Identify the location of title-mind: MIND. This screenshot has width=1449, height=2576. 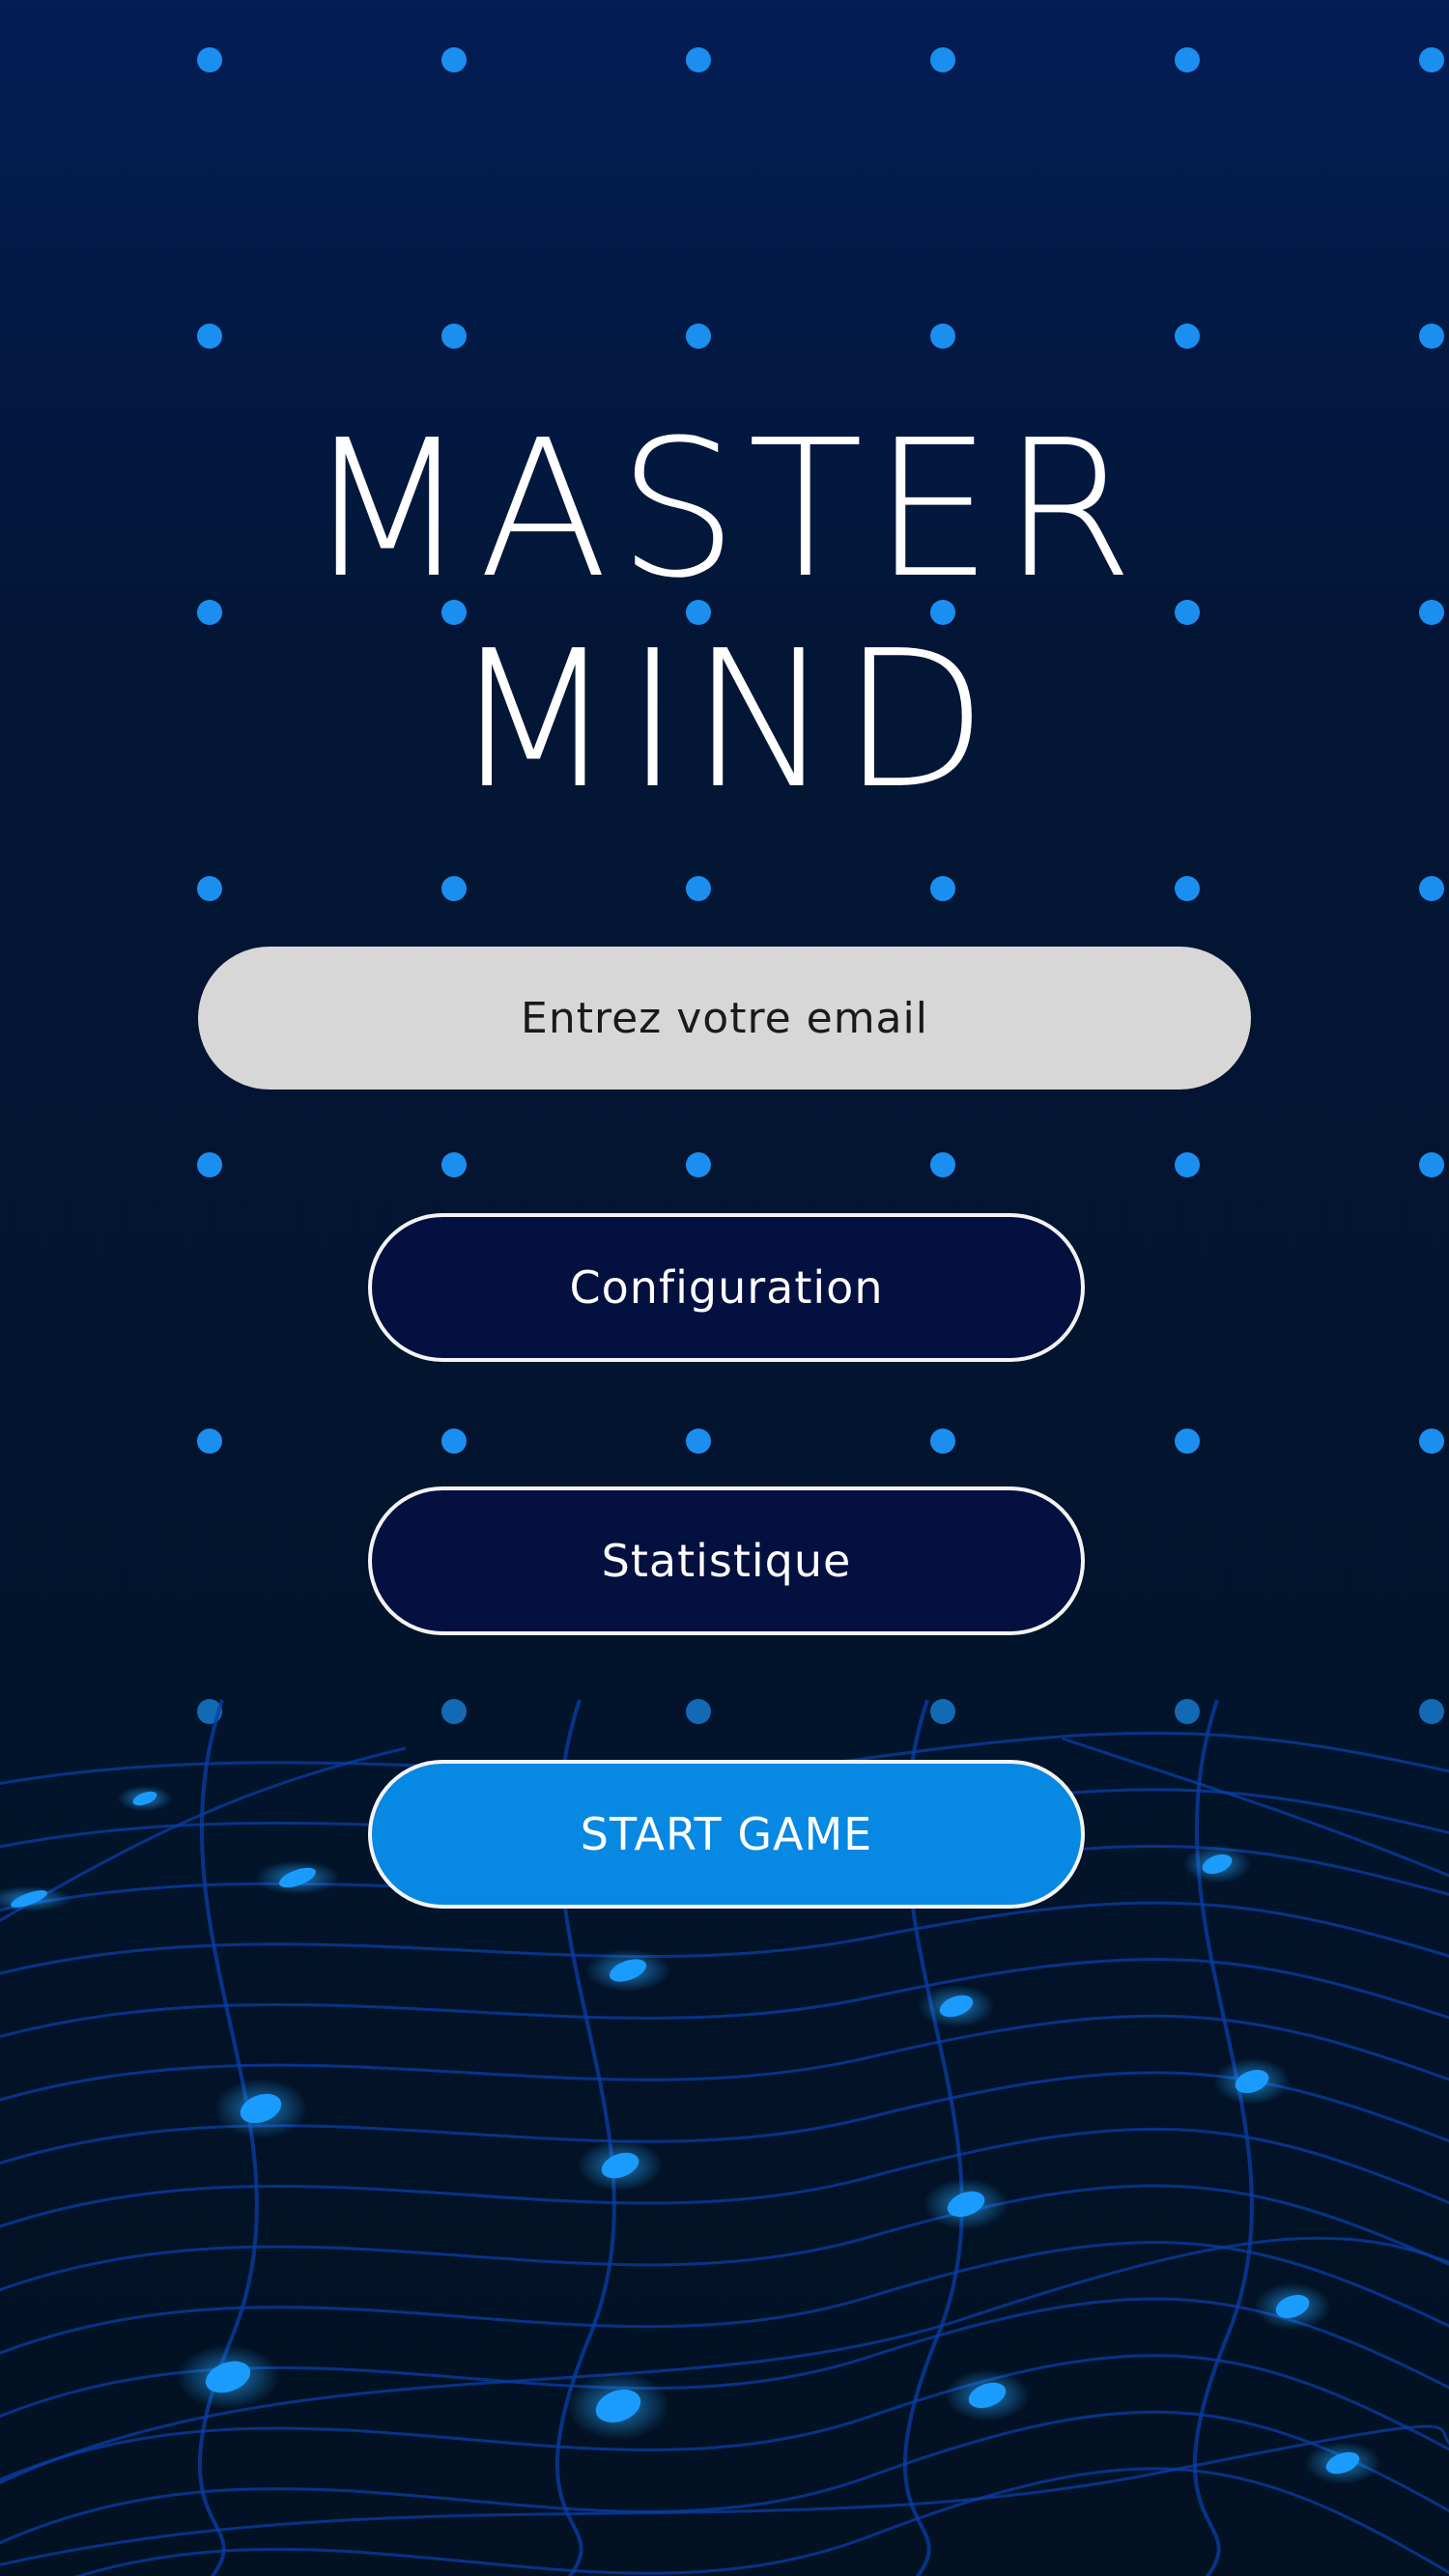
(724, 720).